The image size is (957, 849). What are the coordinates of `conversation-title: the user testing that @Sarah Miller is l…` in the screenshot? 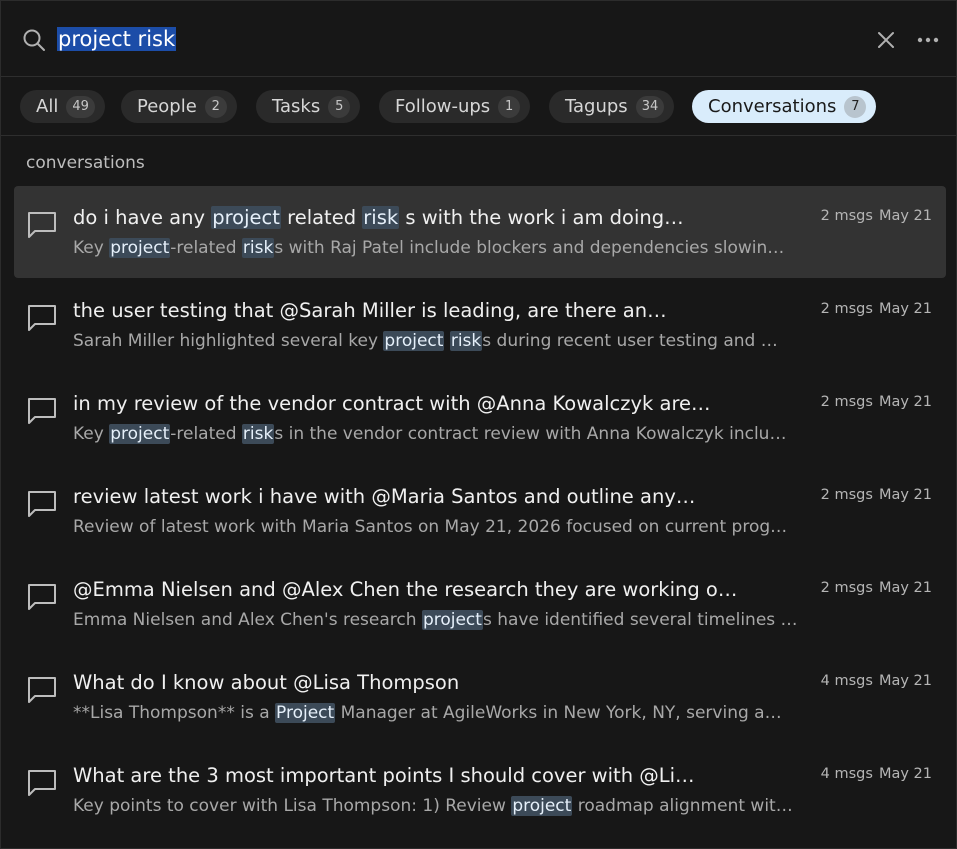 It's located at (413, 311).